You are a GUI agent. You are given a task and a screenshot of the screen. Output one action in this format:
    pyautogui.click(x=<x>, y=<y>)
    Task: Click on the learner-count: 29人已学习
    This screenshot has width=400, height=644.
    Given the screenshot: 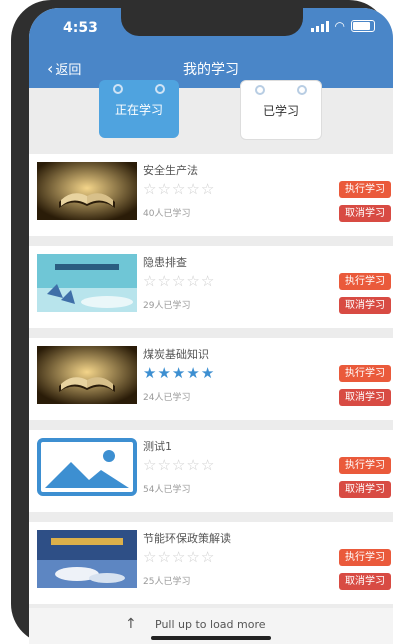 What is the action you would take?
    pyautogui.click(x=167, y=306)
    